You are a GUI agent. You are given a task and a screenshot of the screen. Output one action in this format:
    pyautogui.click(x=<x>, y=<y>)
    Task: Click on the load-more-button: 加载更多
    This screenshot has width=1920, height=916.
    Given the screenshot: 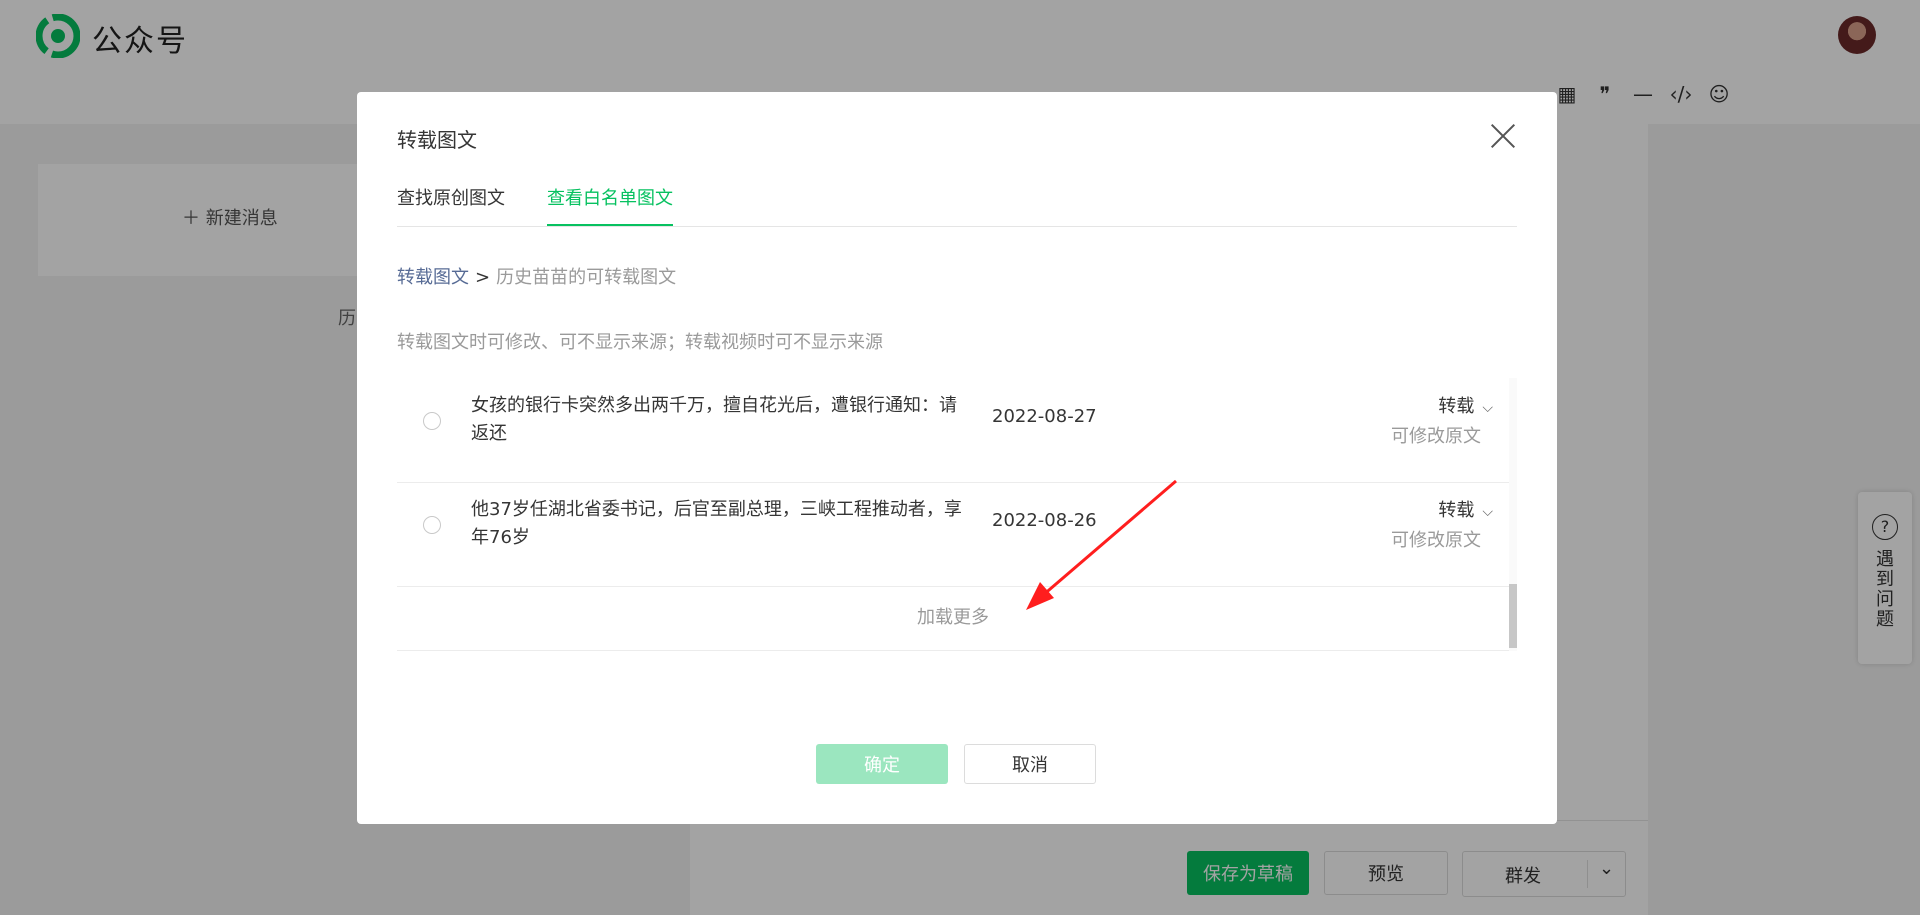 What is the action you would take?
    pyautogui.click(x=953, y=618)
    